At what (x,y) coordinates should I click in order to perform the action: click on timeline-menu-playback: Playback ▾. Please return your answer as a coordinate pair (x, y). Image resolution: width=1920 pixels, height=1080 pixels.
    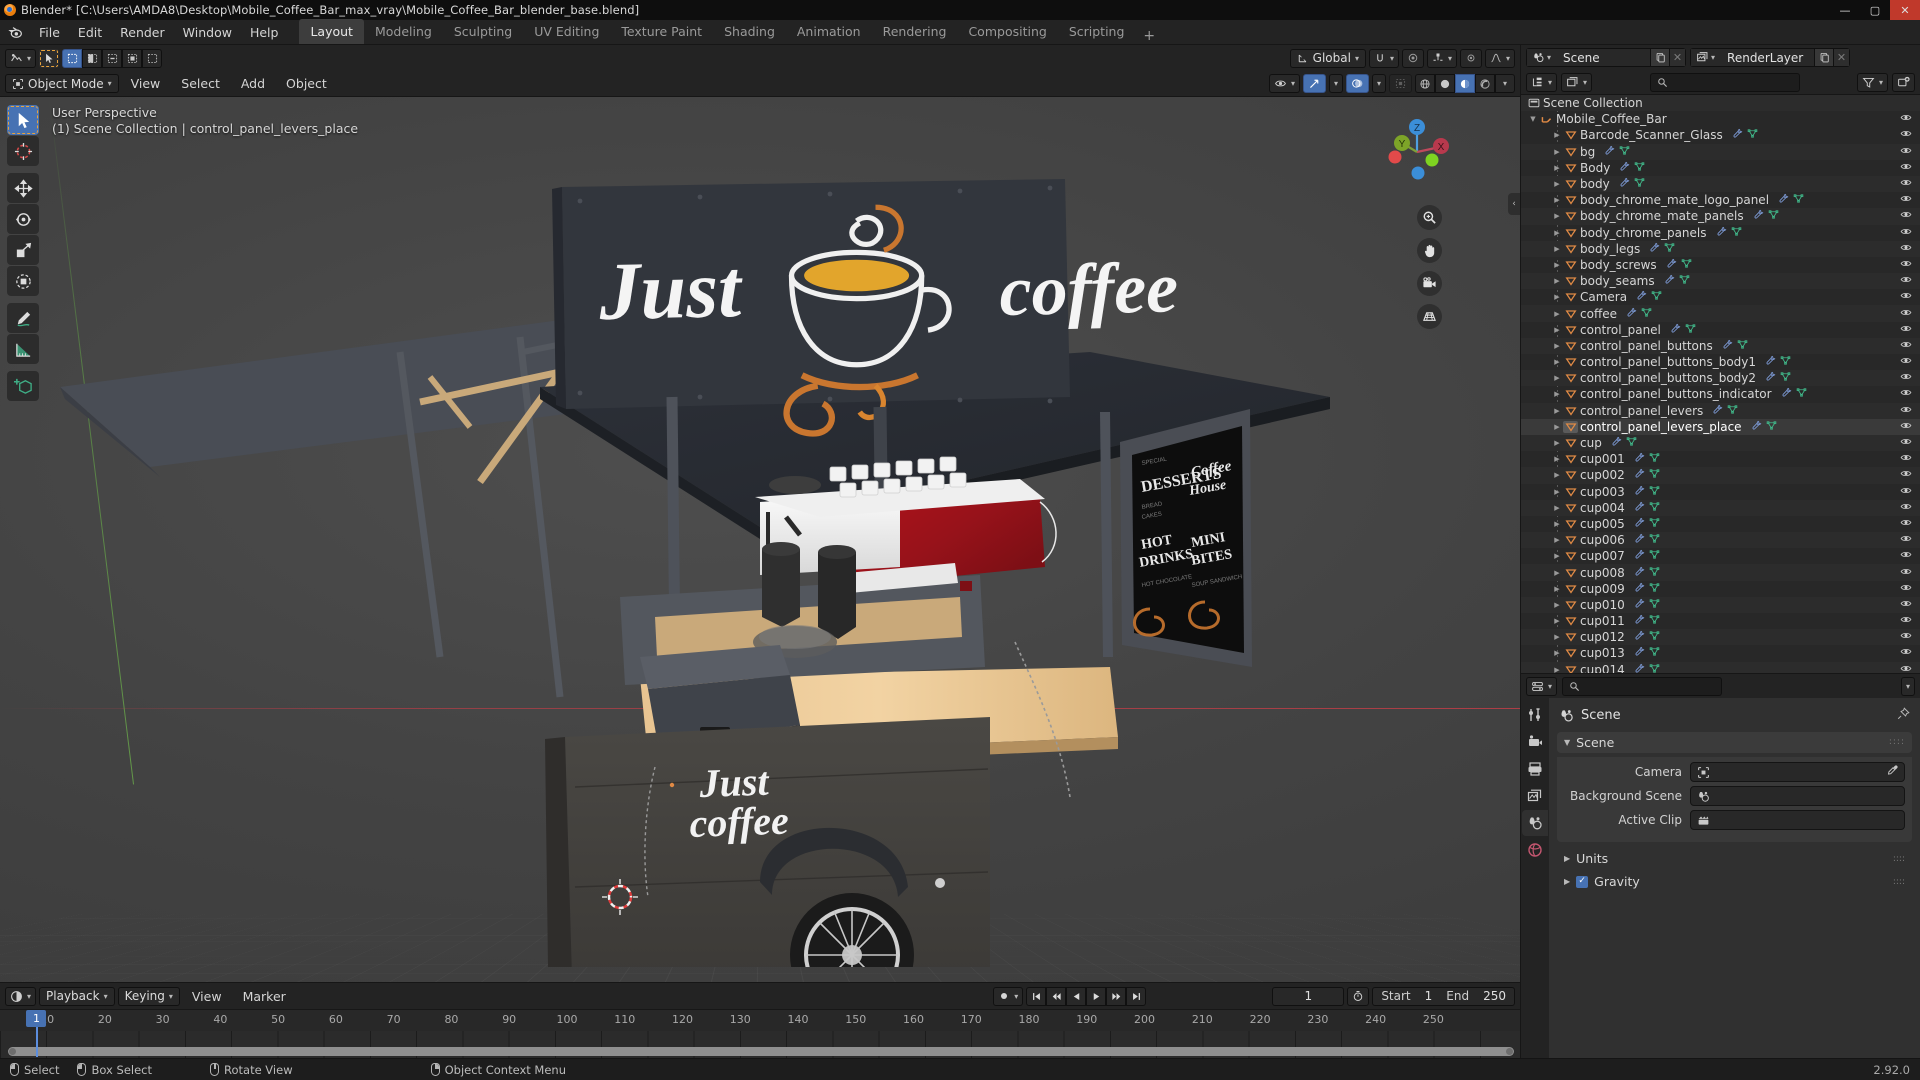
    Looking at the image, I should click on (77, 996).